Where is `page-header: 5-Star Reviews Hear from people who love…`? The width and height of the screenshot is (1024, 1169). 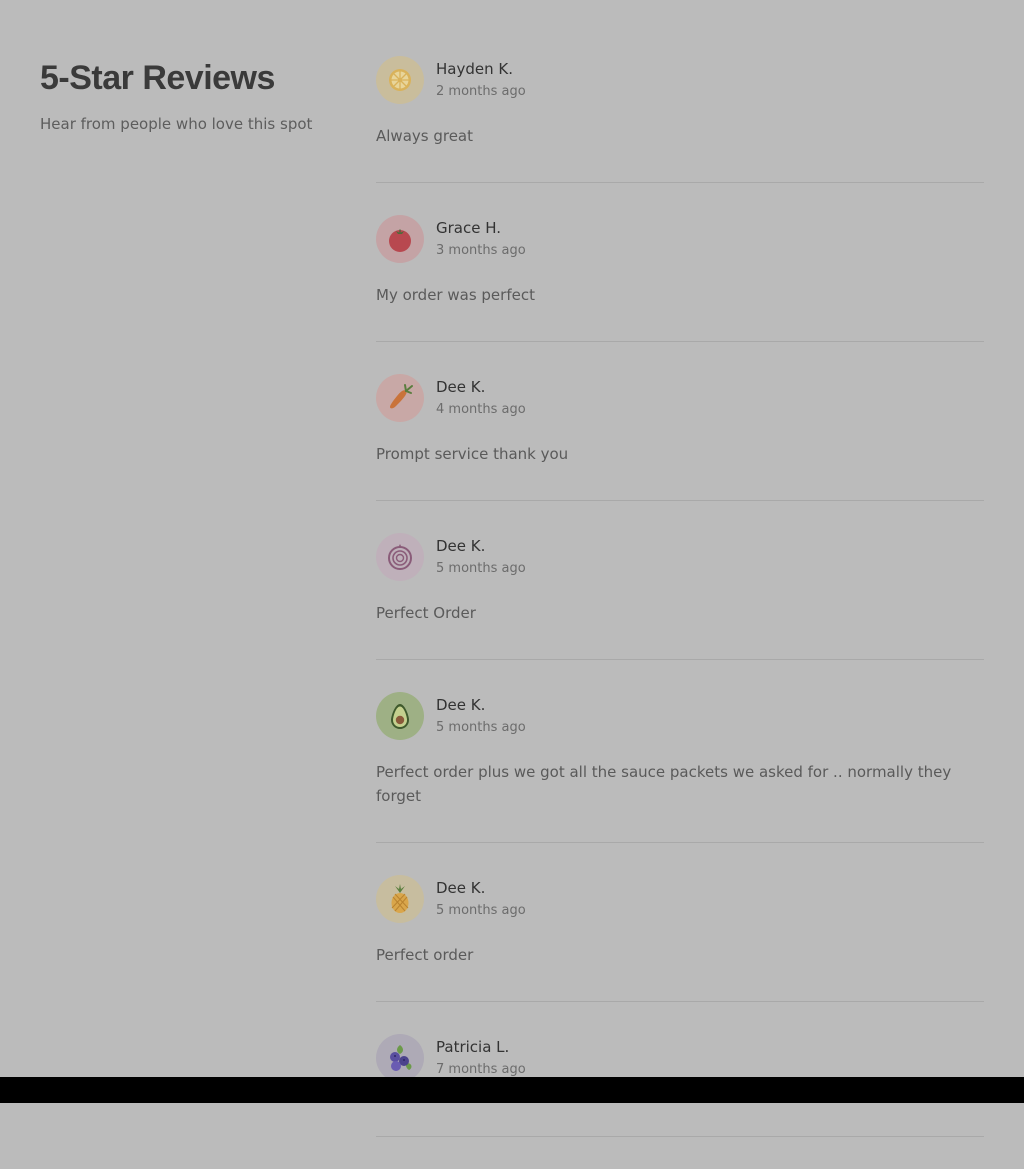 page-header: 5-Star Reviews Hear from people who love… is located at coordinates (190, 95).